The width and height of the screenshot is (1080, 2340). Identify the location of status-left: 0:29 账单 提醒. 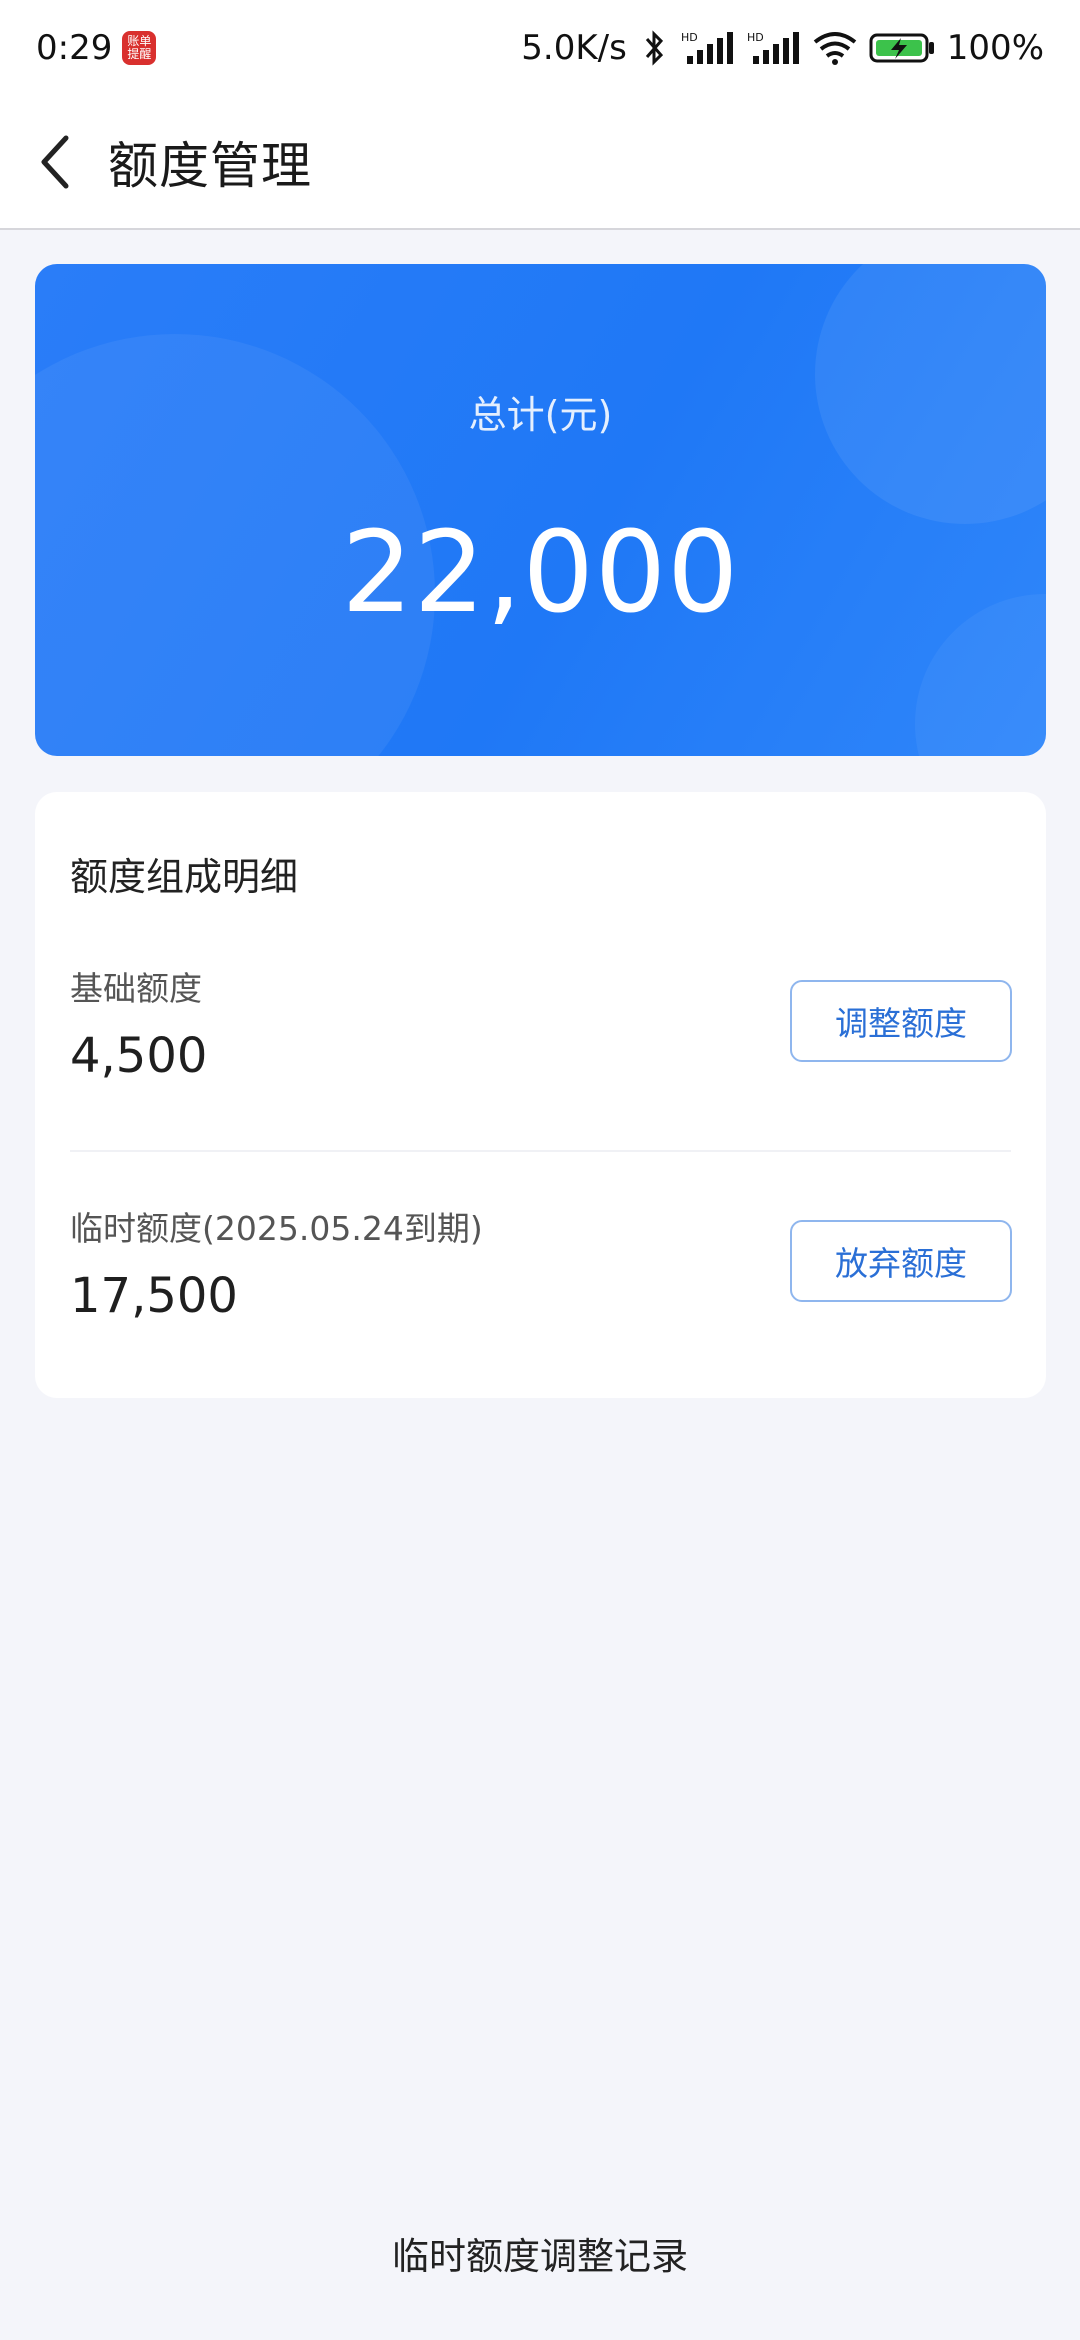
(96, 48).